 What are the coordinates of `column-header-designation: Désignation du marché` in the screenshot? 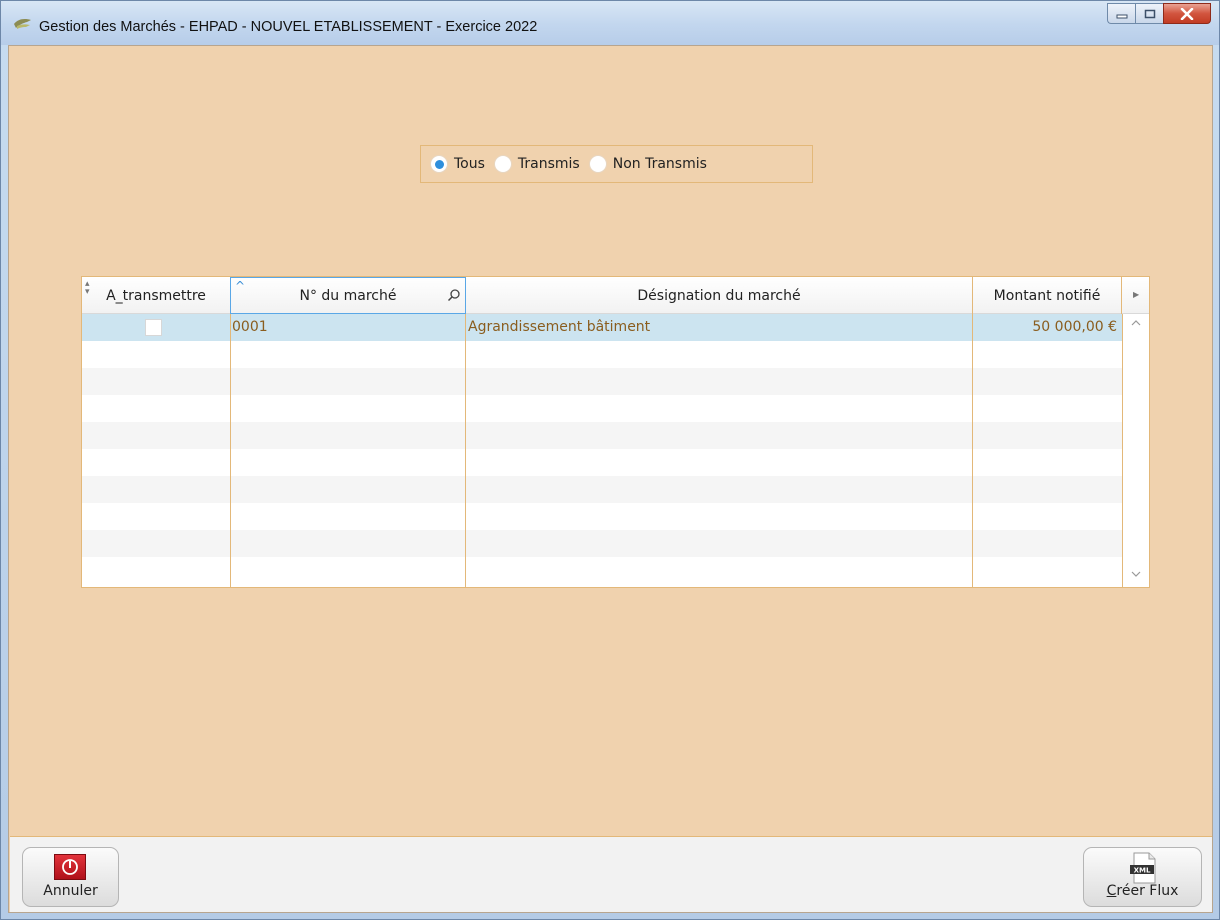 It's located at (719, 295).